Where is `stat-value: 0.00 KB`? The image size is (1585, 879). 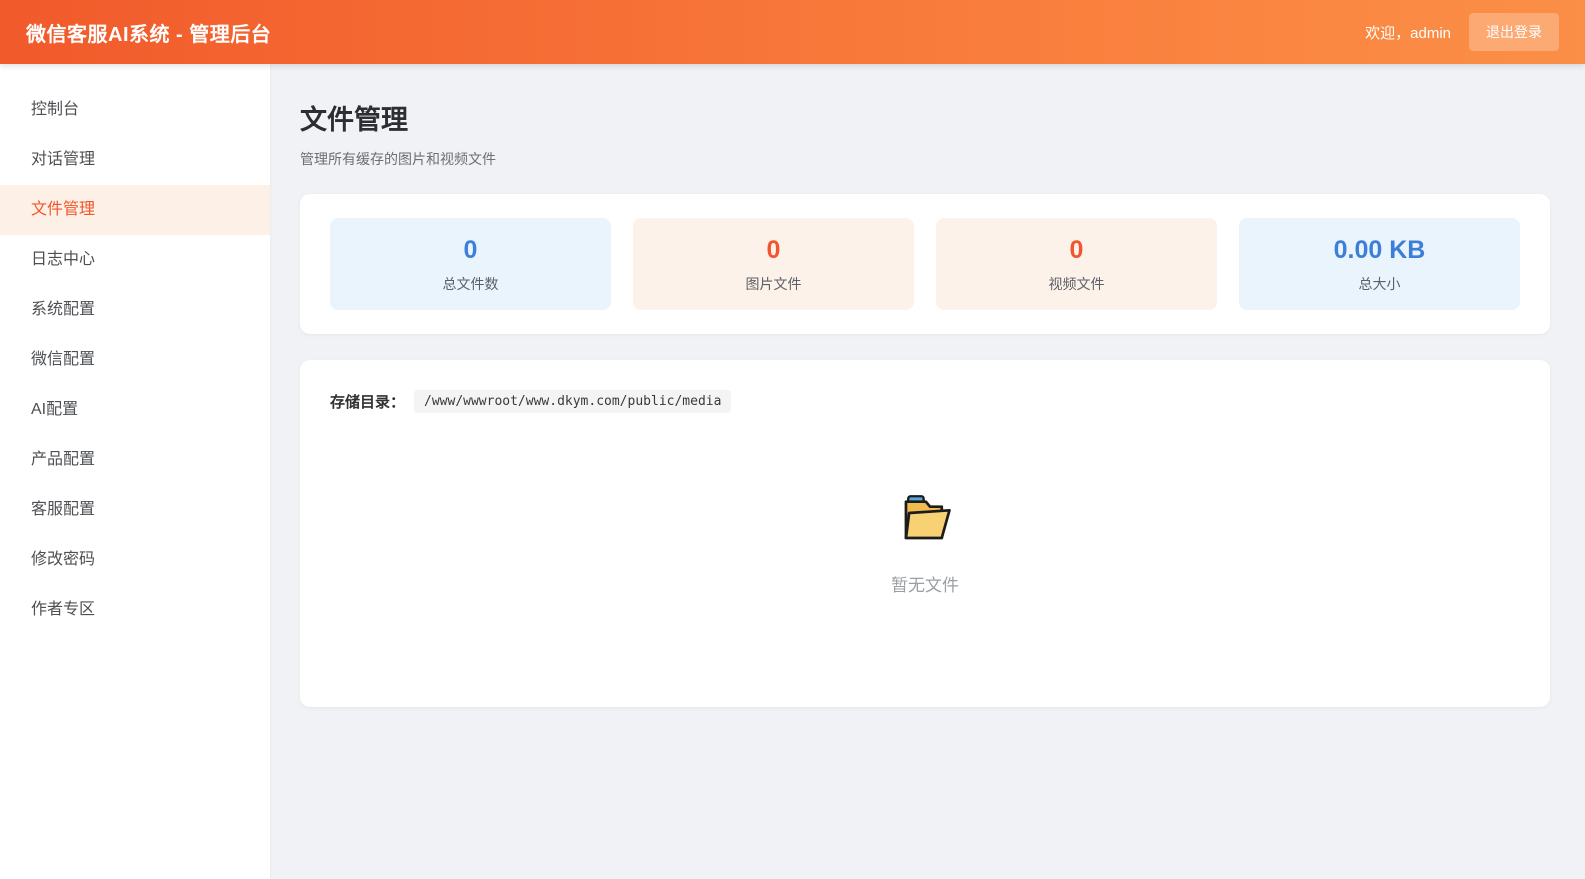
stat-value: 0.00 KB is located at coordinates (1379, 250).